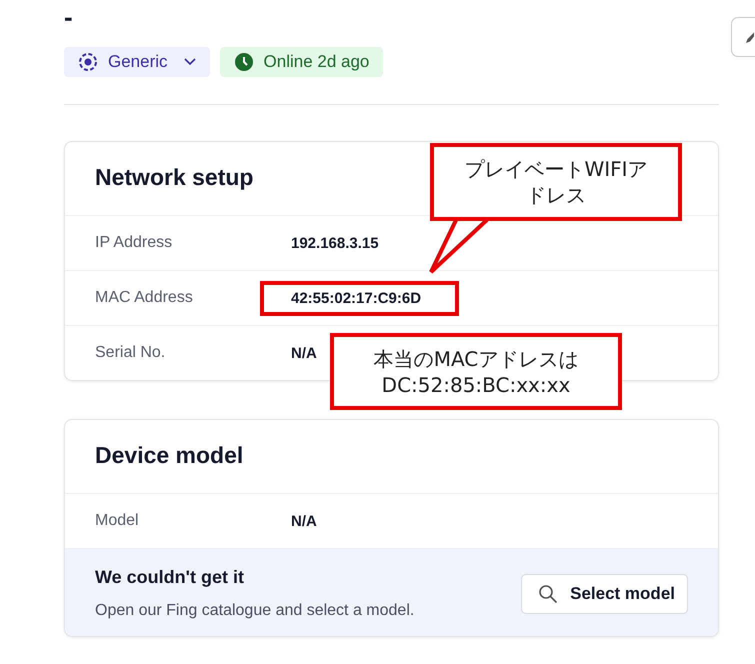 This screenshot has height=664, width=755. What do you see at coordinates (476, 371) in the screenshot?
I see `annotation-callout: 本当のMACアドレスは DC:52:85:BC:xx:xx` at bounding box center [476, 371].